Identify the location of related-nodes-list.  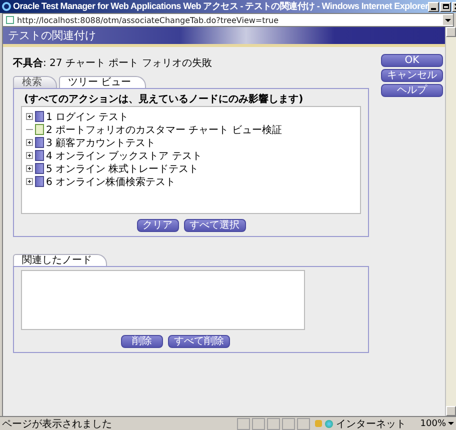
(163, 300).